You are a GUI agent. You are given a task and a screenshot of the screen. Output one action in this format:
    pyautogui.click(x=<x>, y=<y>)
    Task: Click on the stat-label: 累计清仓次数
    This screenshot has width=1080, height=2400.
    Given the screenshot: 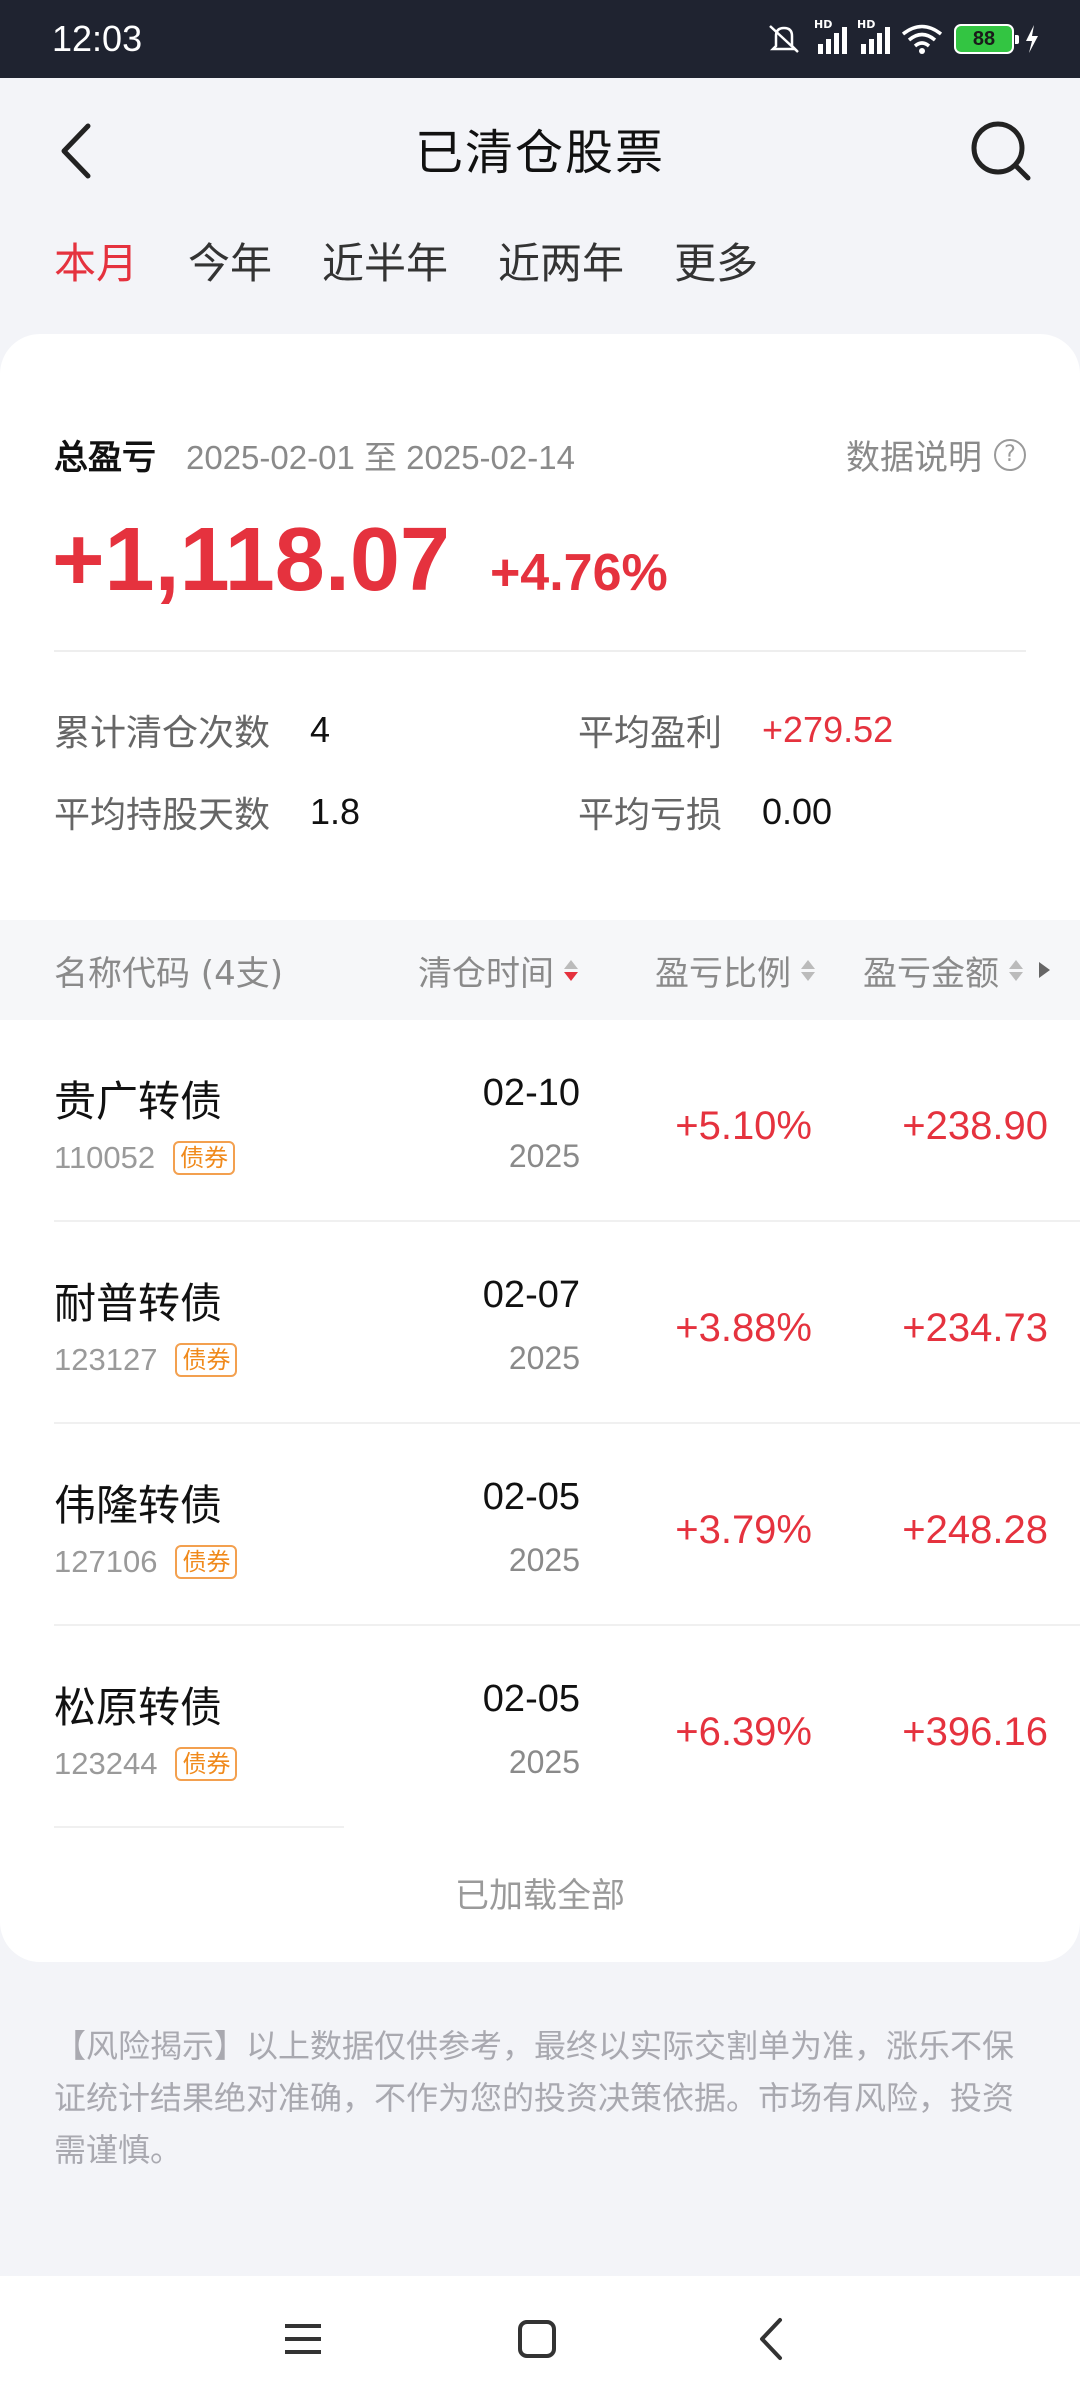 What is the action you would take?
    pyautogui.click(x=162, y=733)
    